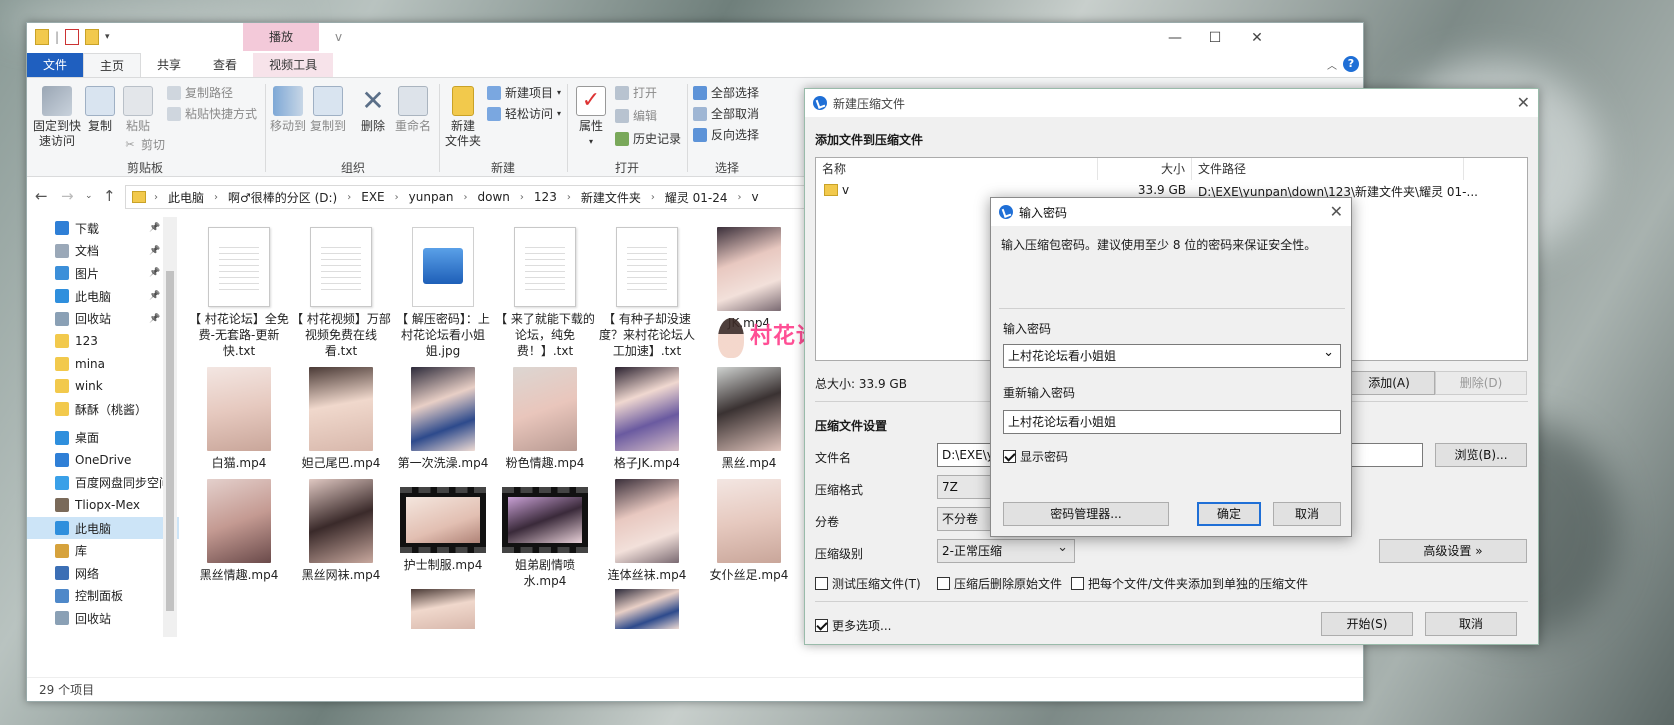 This screenshot has width=1674, height=725. What do you see at coordinates (726, 113) in the screenshot?
I see `select-none-button: 全部取消` at bounding box center [726, 113].